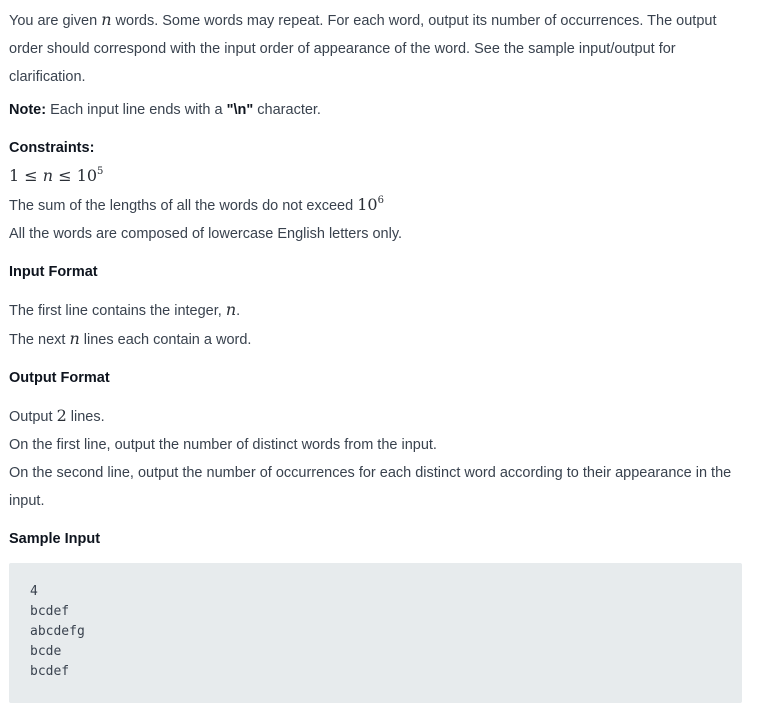 The width and height of the screenshot is (758, 711). What do you see at coordinates (376, 176) in the screenshot?
I see `constraint-n-range: 1 ≤ n ≤ 105` at bounding box center [376, 176].